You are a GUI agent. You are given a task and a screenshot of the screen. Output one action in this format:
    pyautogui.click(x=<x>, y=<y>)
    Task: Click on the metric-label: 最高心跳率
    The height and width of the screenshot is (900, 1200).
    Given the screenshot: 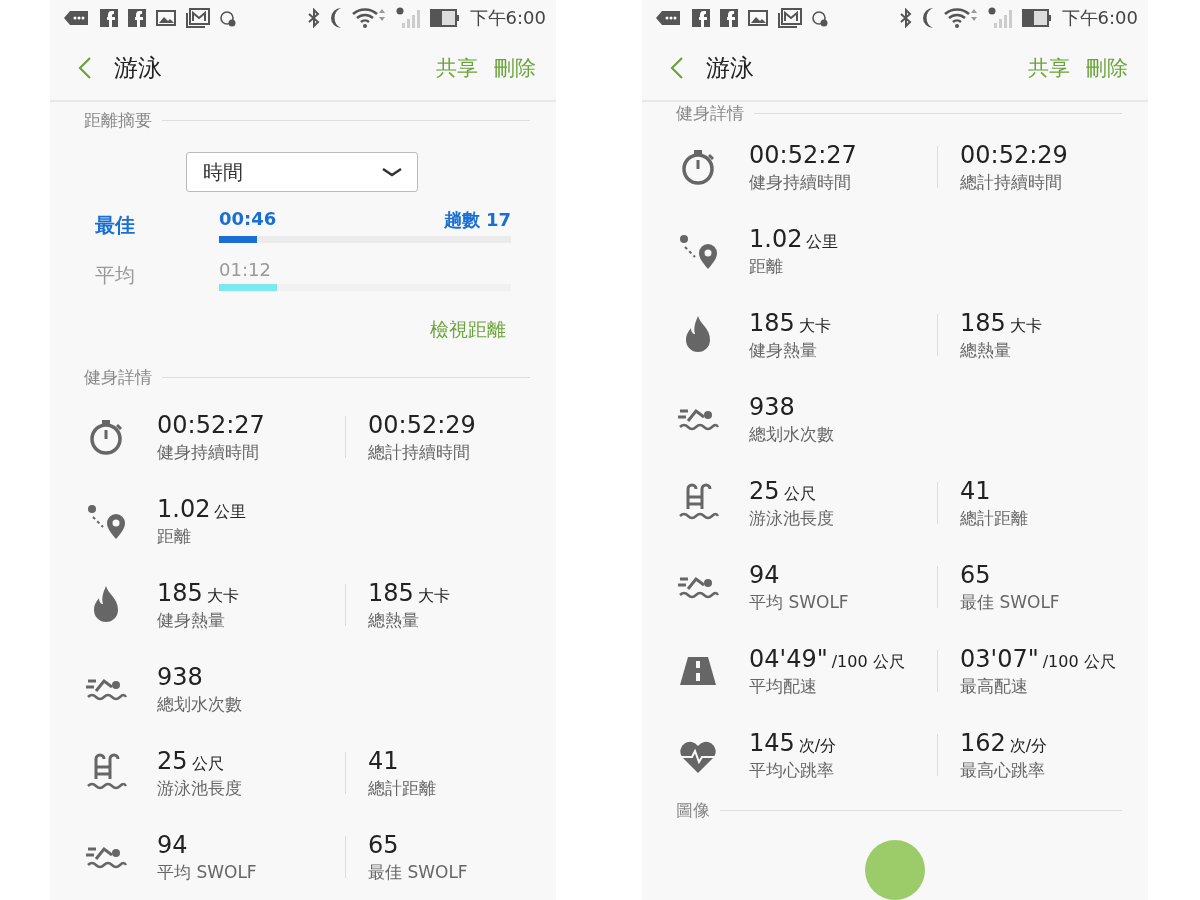 What is the action you would take?
    pyautogui.click(x=1003, y=770)
    